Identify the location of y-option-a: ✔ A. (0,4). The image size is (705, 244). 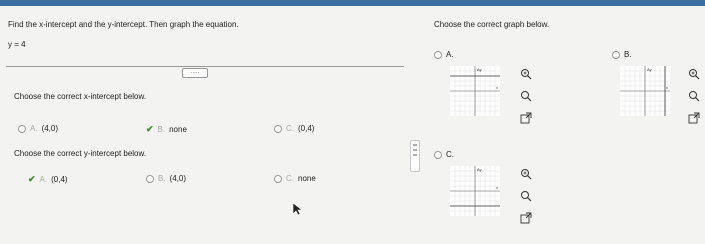
(48, 179).